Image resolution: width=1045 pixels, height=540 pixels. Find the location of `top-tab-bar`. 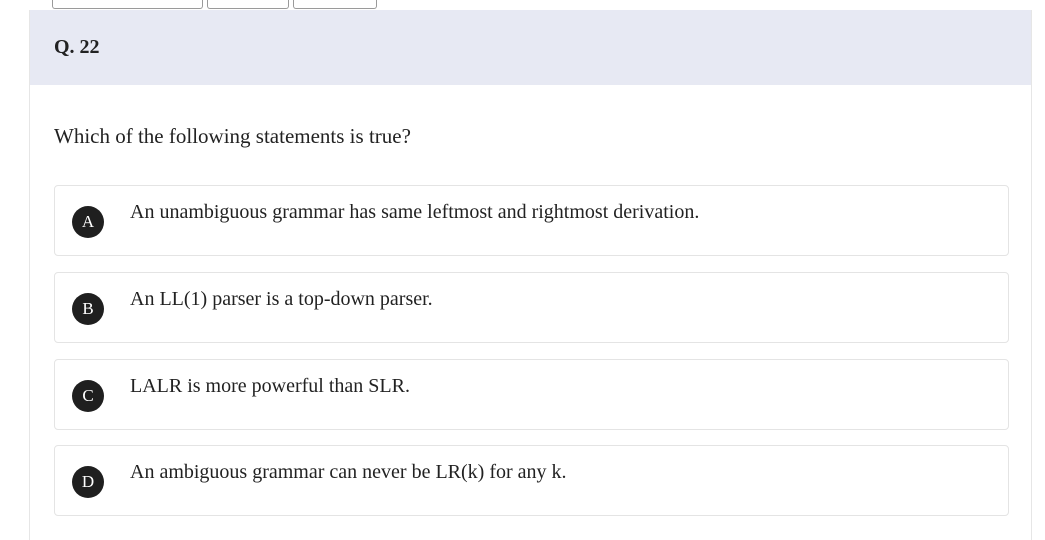

top-tab-bar is located at coordinates (214, 4).